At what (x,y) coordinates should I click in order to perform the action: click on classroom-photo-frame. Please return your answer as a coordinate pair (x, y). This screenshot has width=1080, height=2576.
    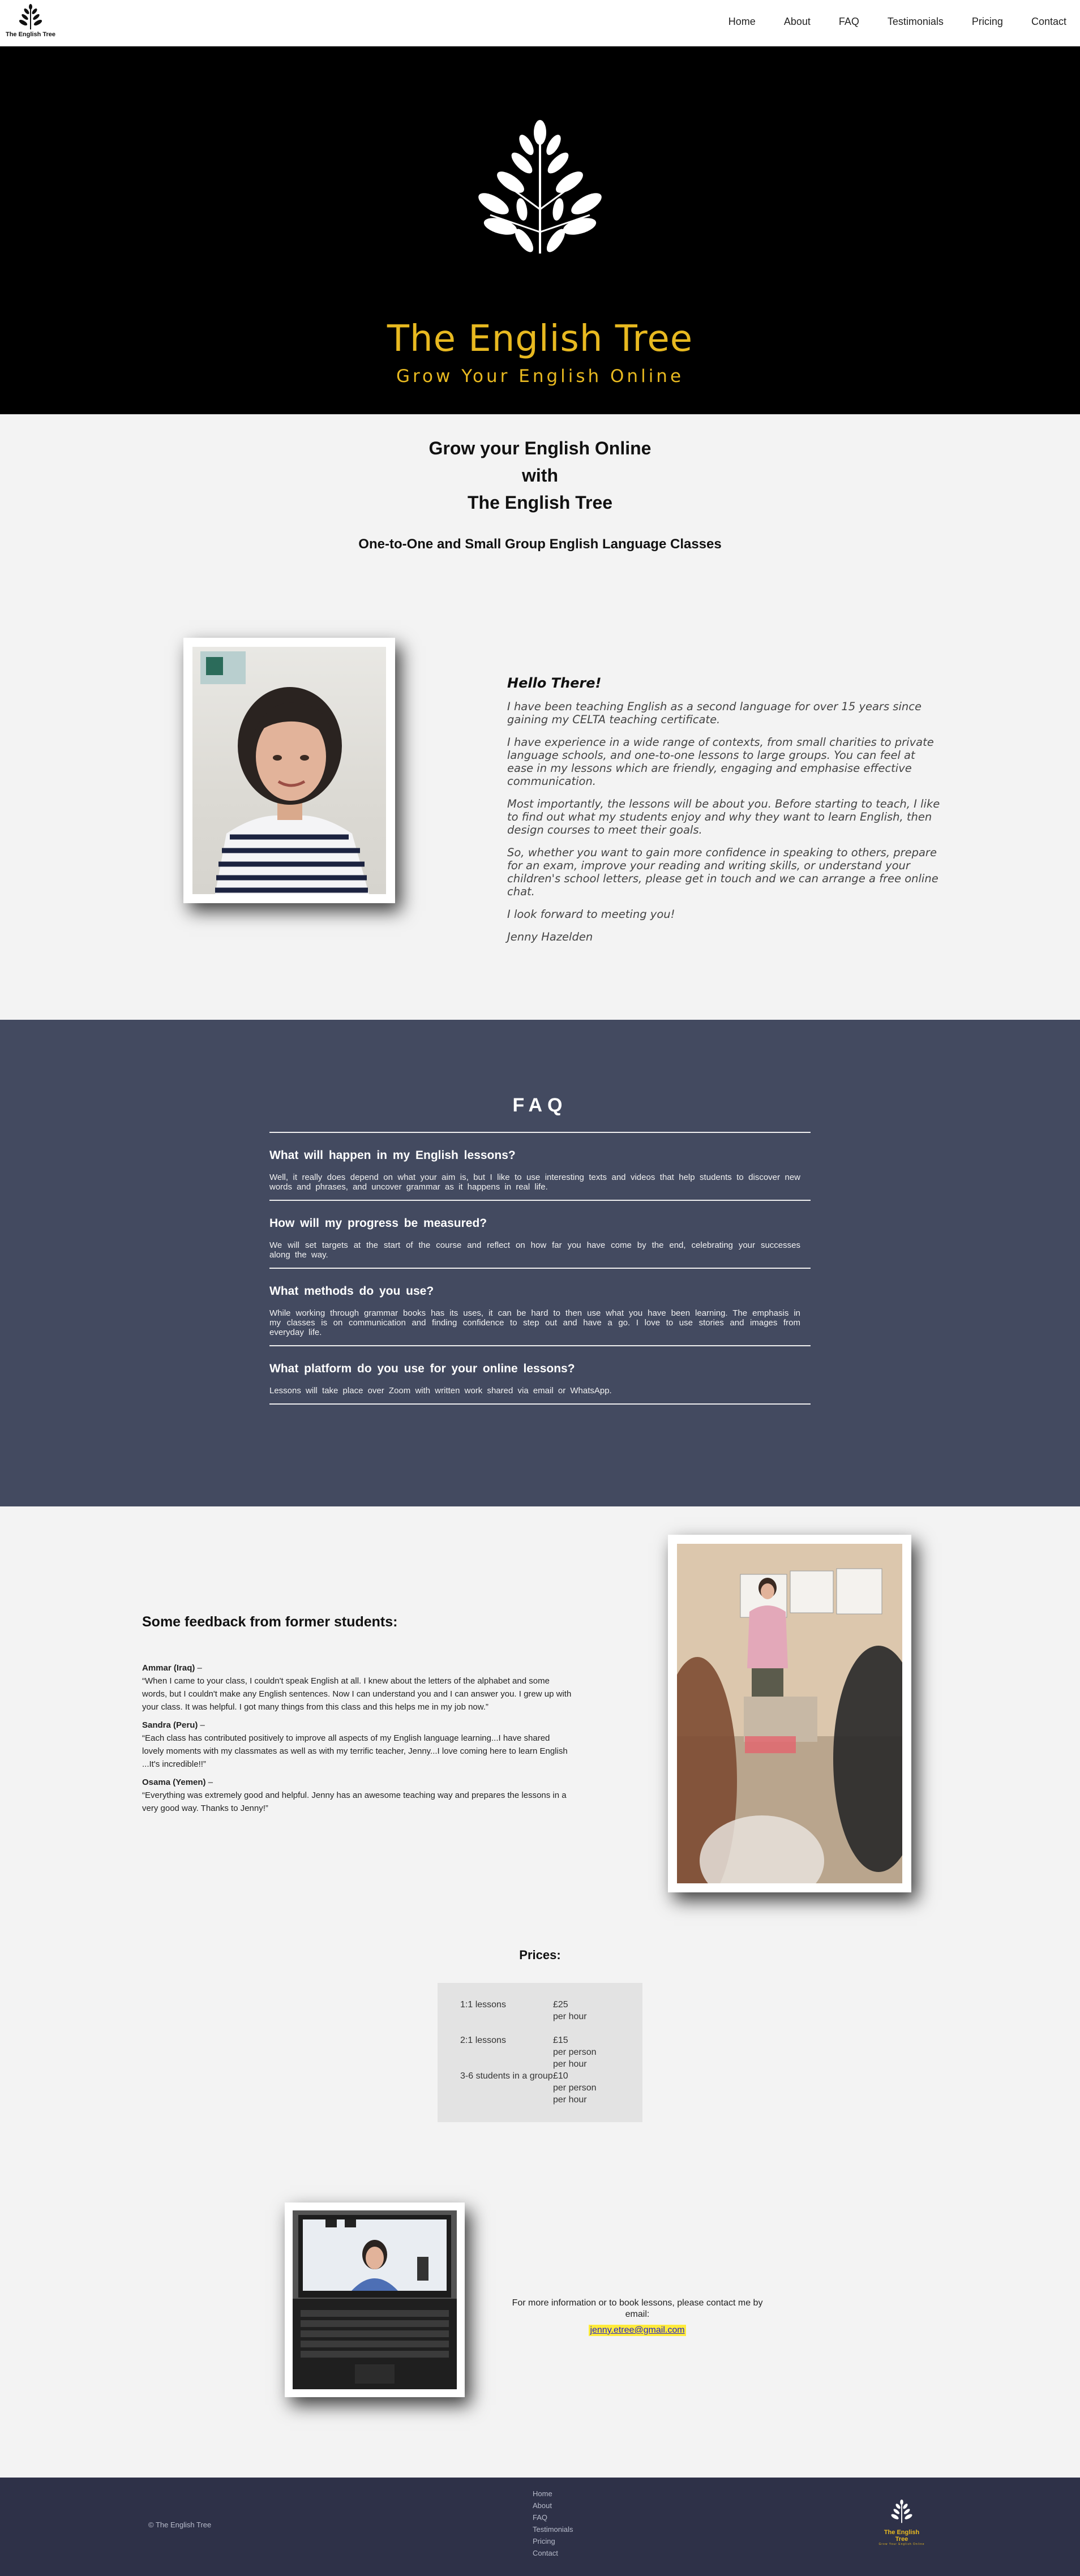
    Looking at the image, I should click on (789, 1713).